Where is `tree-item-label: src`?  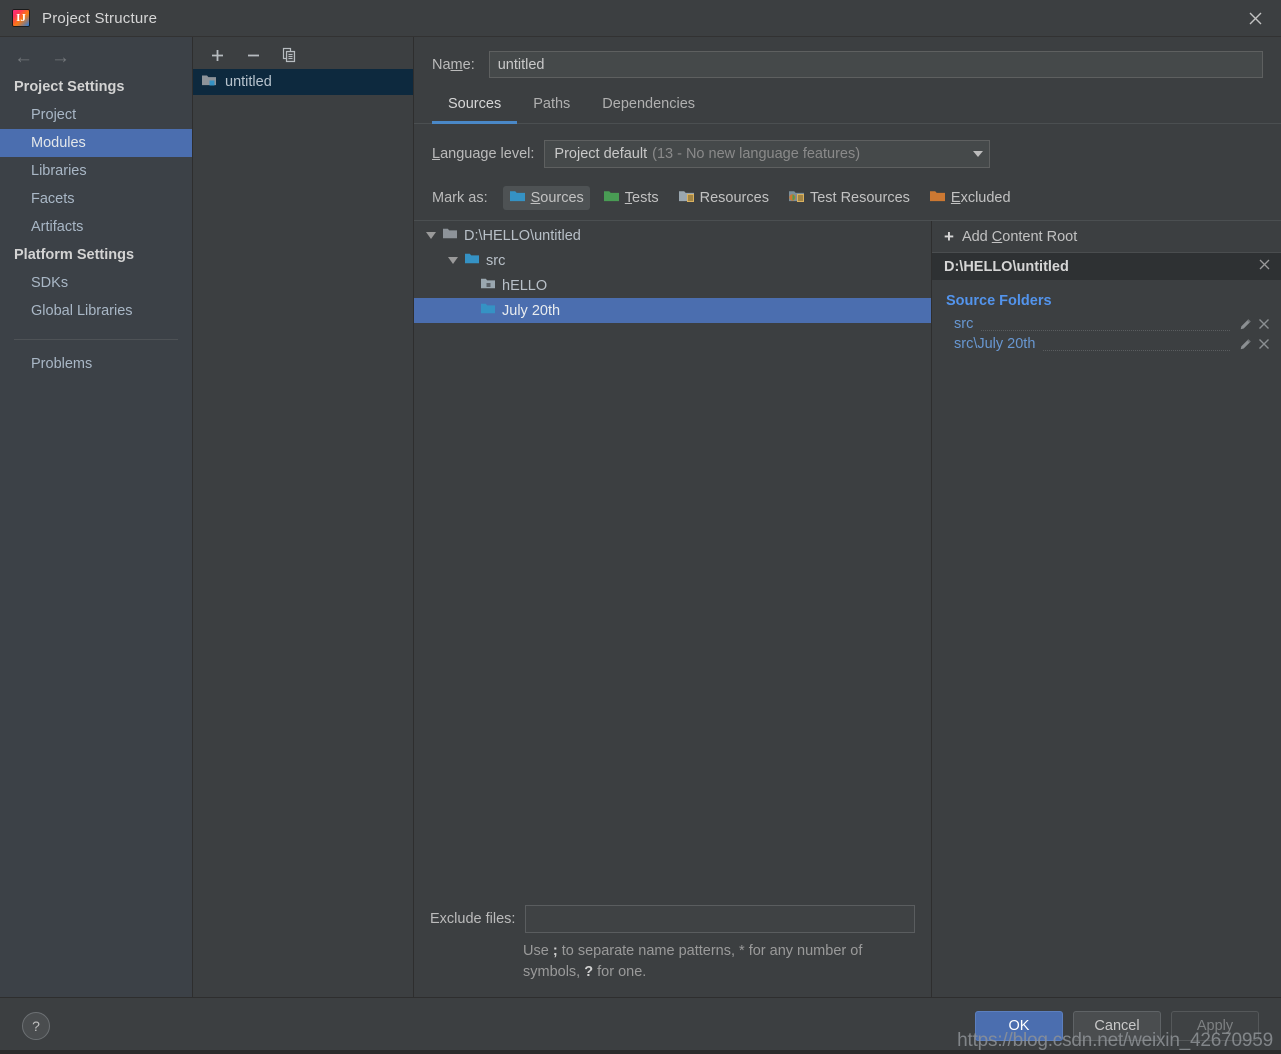 tree-item-label: src is located at coordinates (496, 260).